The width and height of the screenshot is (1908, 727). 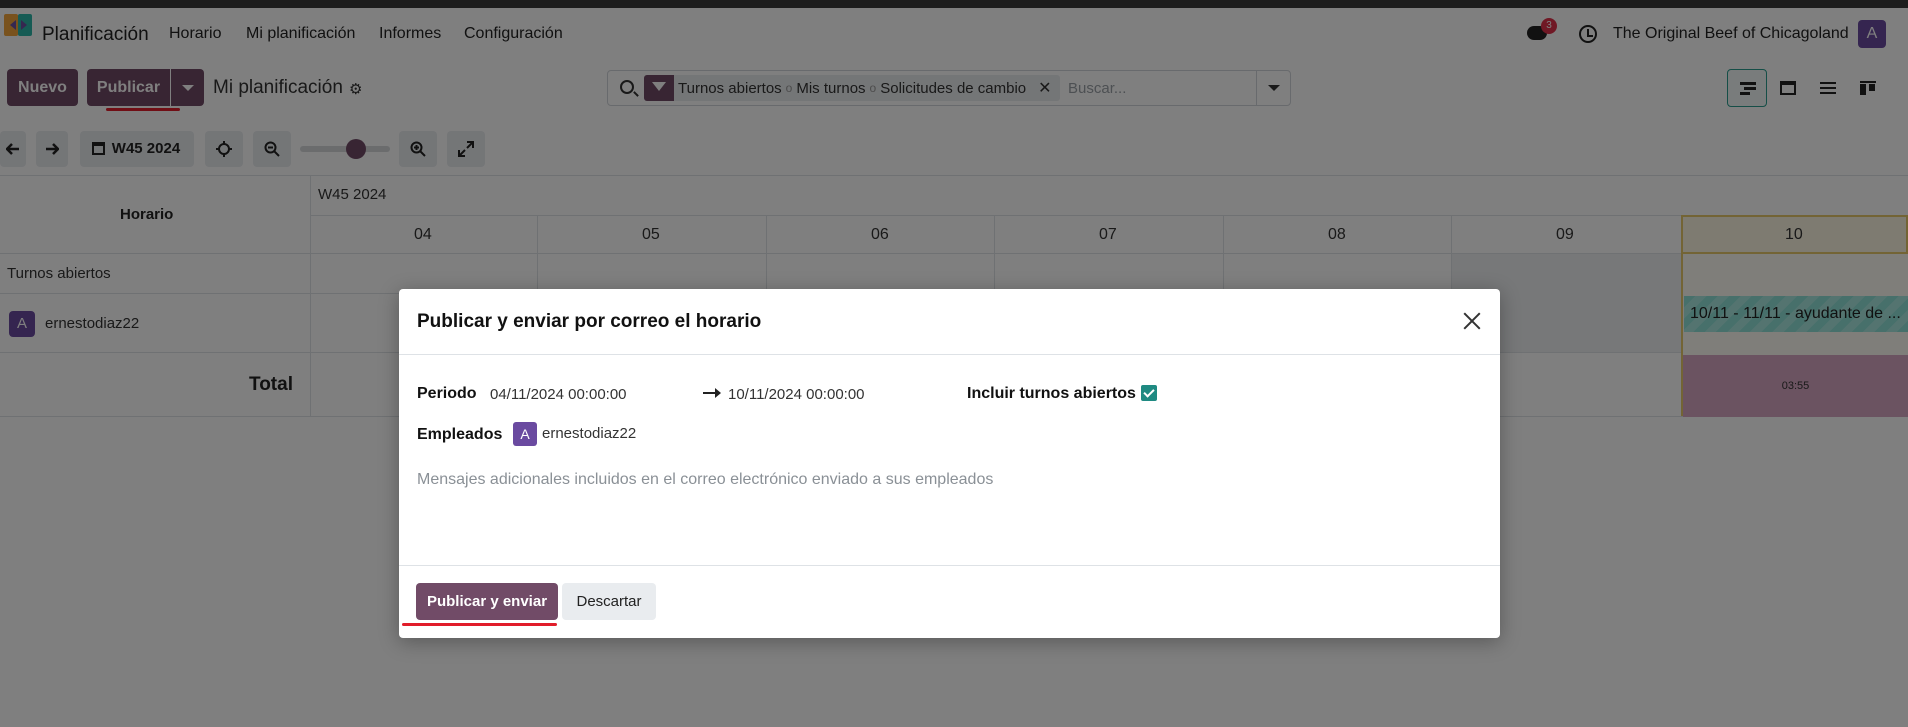 What do you see at coordinates (1051, 393) in the screenshot?
I see `include-open-shifts-label: Incluir turnos abiertos` at bounding box center [1051, 393].